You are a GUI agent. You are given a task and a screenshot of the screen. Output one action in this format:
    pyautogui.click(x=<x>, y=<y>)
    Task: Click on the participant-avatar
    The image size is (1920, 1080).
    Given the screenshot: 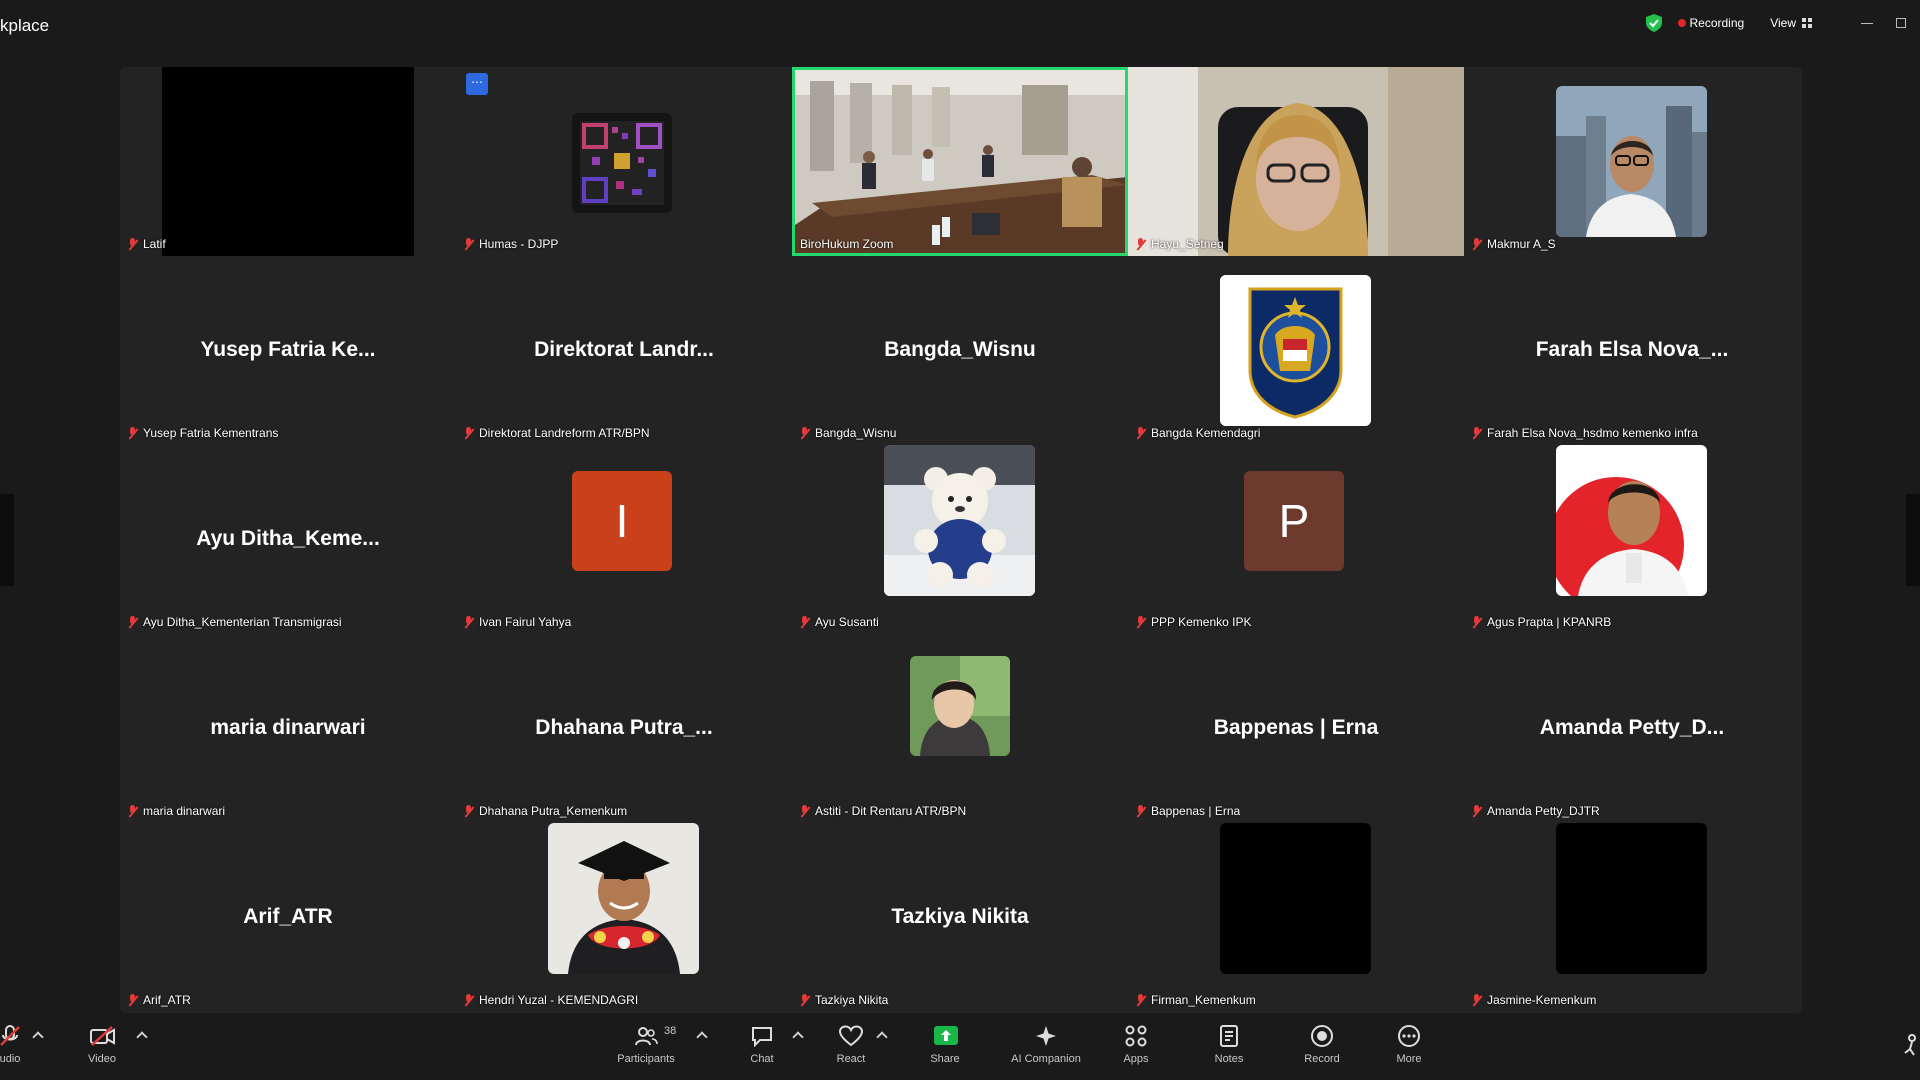 What is the action you would take?
    pyautogui.click(x=1631, y=520)
    